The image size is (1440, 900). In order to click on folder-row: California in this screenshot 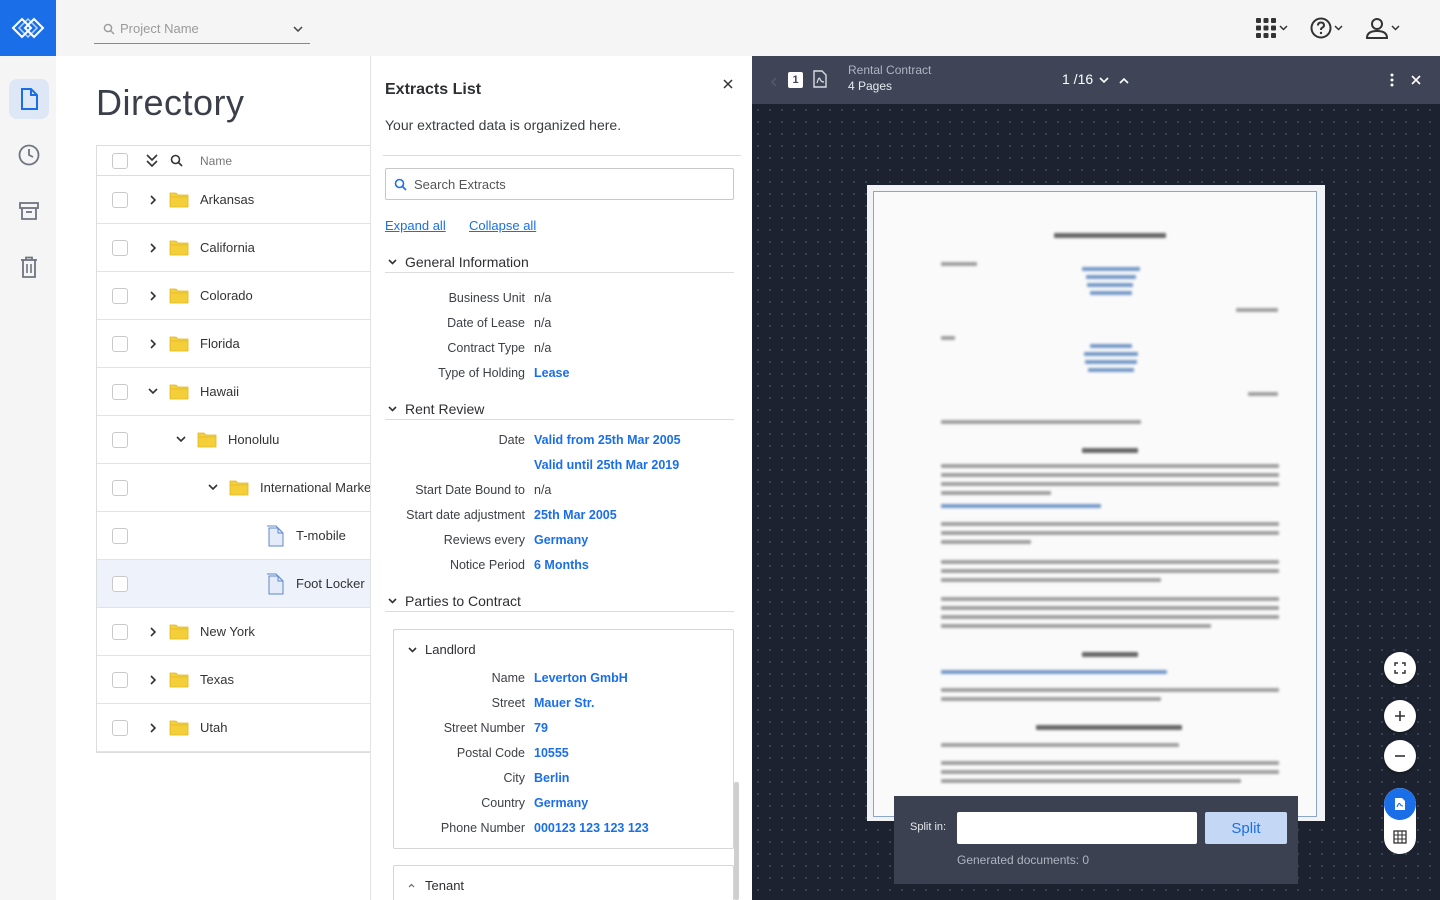, I will do `click(233, 248)`.